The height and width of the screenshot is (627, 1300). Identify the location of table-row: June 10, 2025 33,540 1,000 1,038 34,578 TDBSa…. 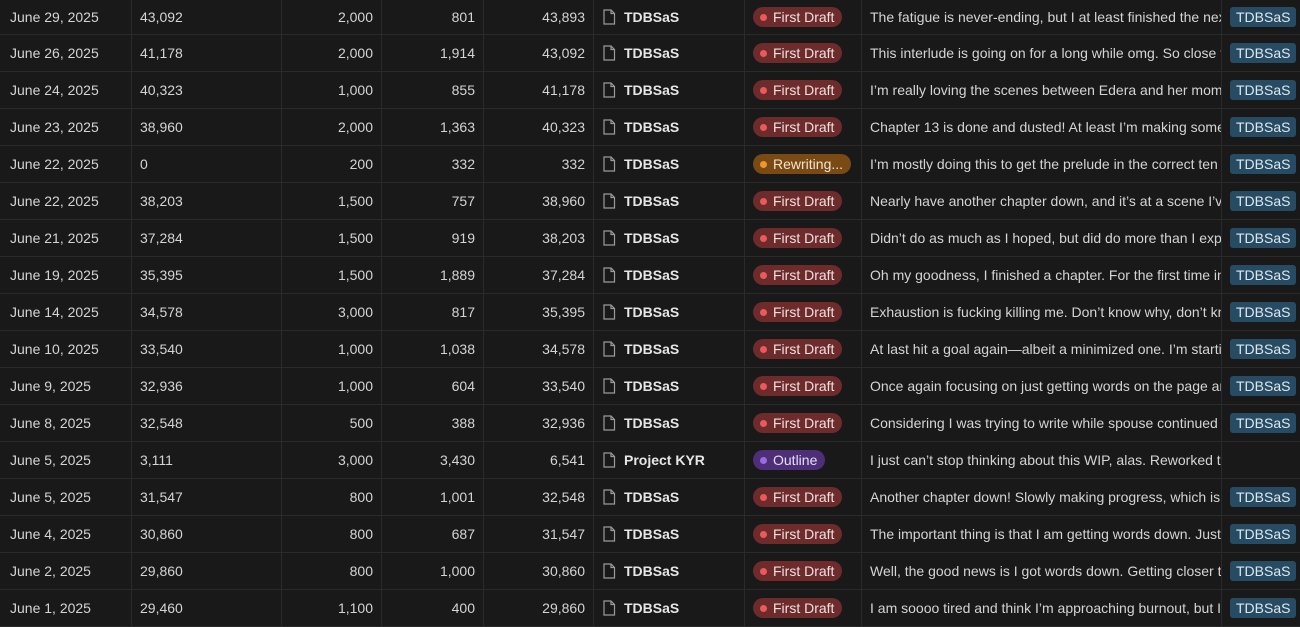
(650, 349).